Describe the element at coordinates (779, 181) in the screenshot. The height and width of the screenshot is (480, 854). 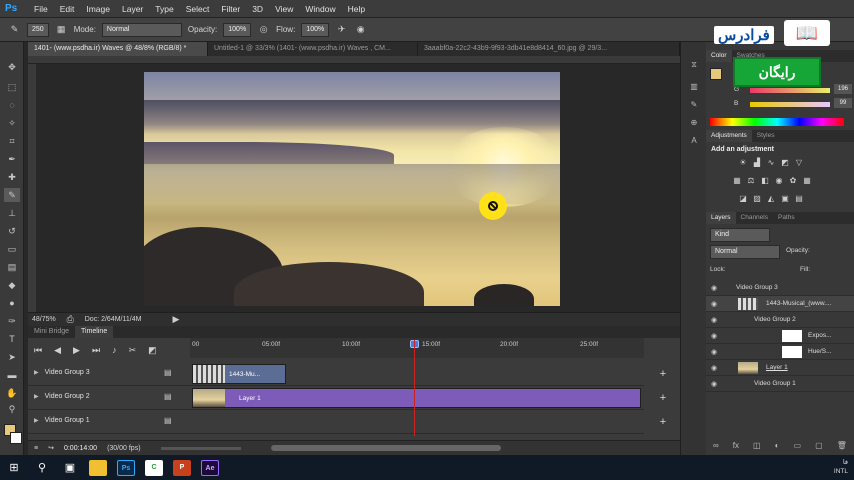
I see `photo-filter-icon: ◉` at that location.